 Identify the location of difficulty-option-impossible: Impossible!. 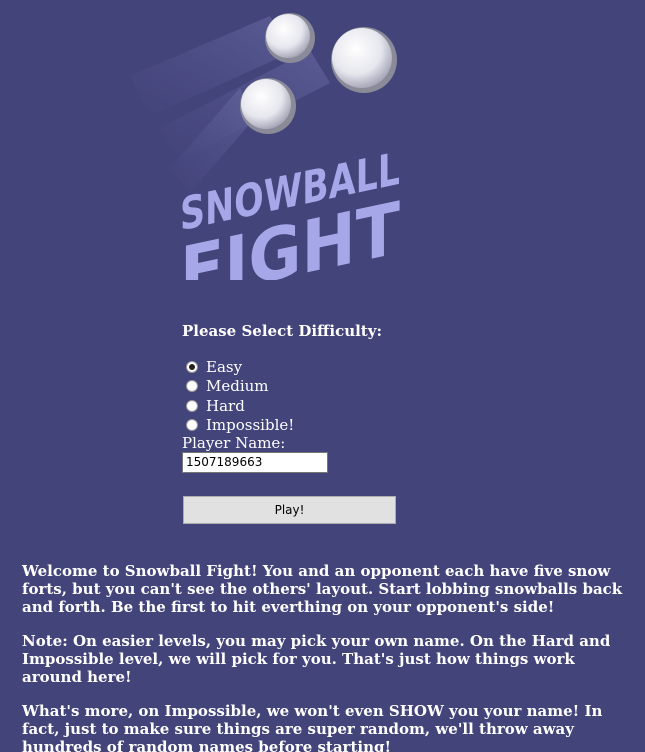
(240, 426).